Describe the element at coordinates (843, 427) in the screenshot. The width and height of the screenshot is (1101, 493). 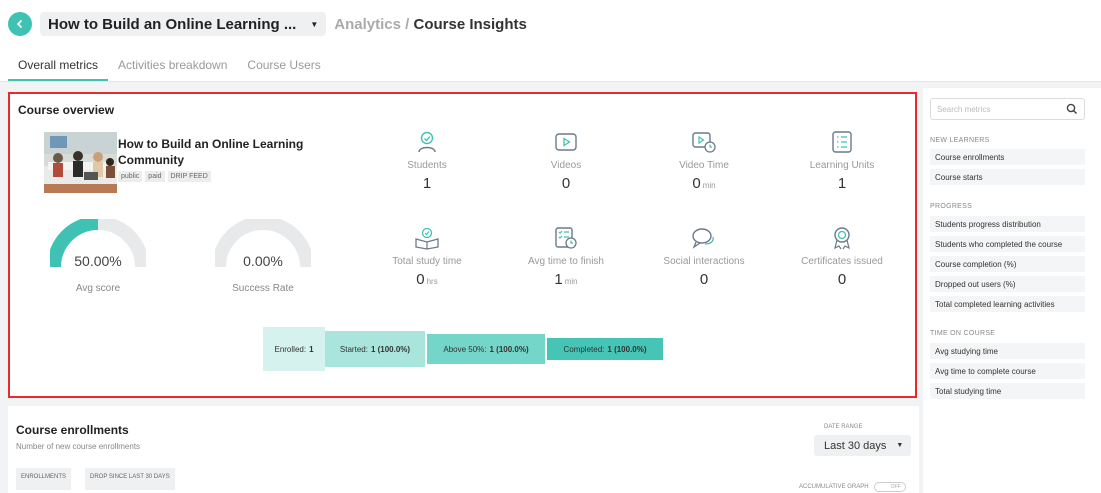
I see `date-range-label: DATE RANGE` at that location.